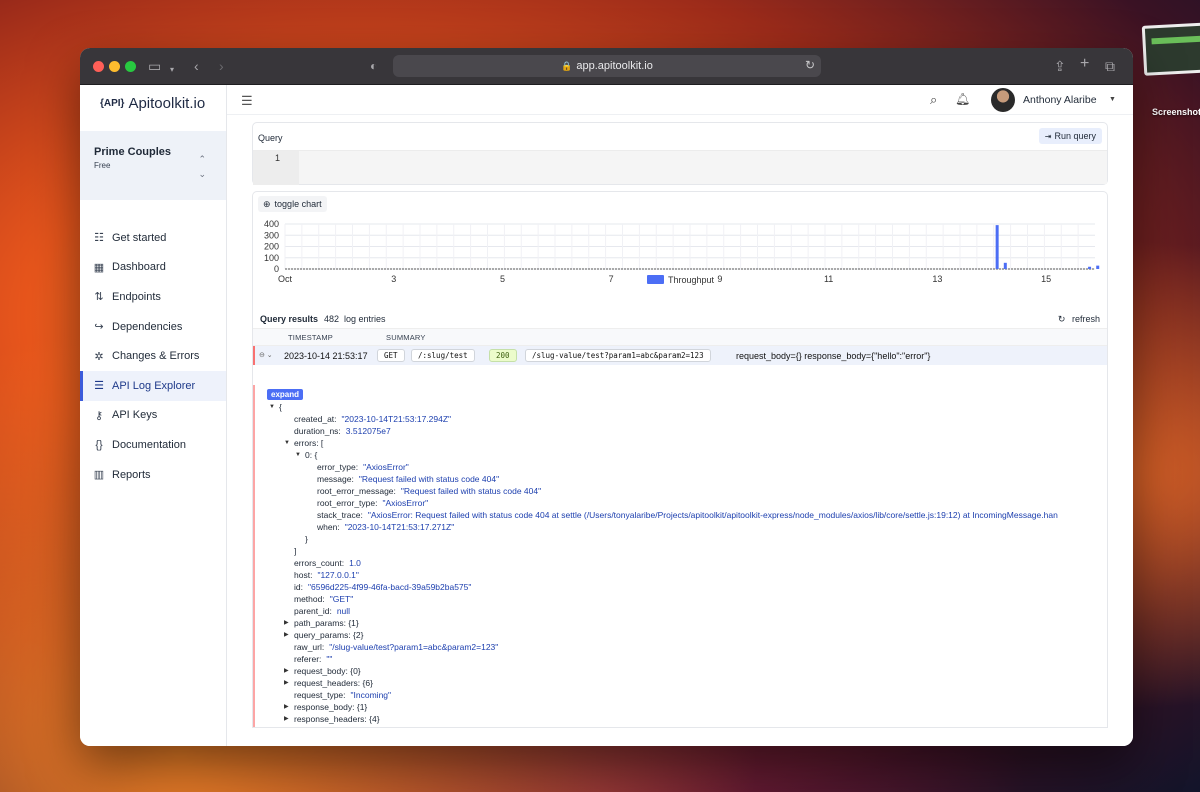 The height and width of the screenshot is (792, 1200). What do you see at coordinates (471, 491) in the screenshot?
I see `json-value: "Request failed with status code 404"` at bounding box center [471, 491].